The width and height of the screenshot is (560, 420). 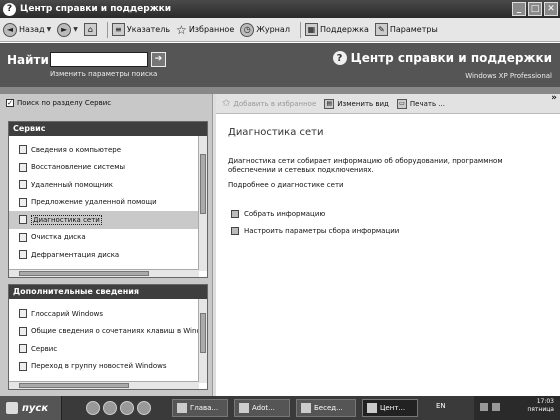 What do you see at coordinates (27, 29) in the screenshot?
I see `back-button: ◄ Назад ▼` at bounding box center [27, 29].